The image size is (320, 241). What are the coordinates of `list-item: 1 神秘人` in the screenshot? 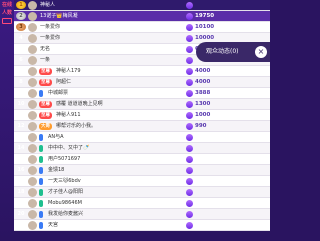 It's located at (142, 5).